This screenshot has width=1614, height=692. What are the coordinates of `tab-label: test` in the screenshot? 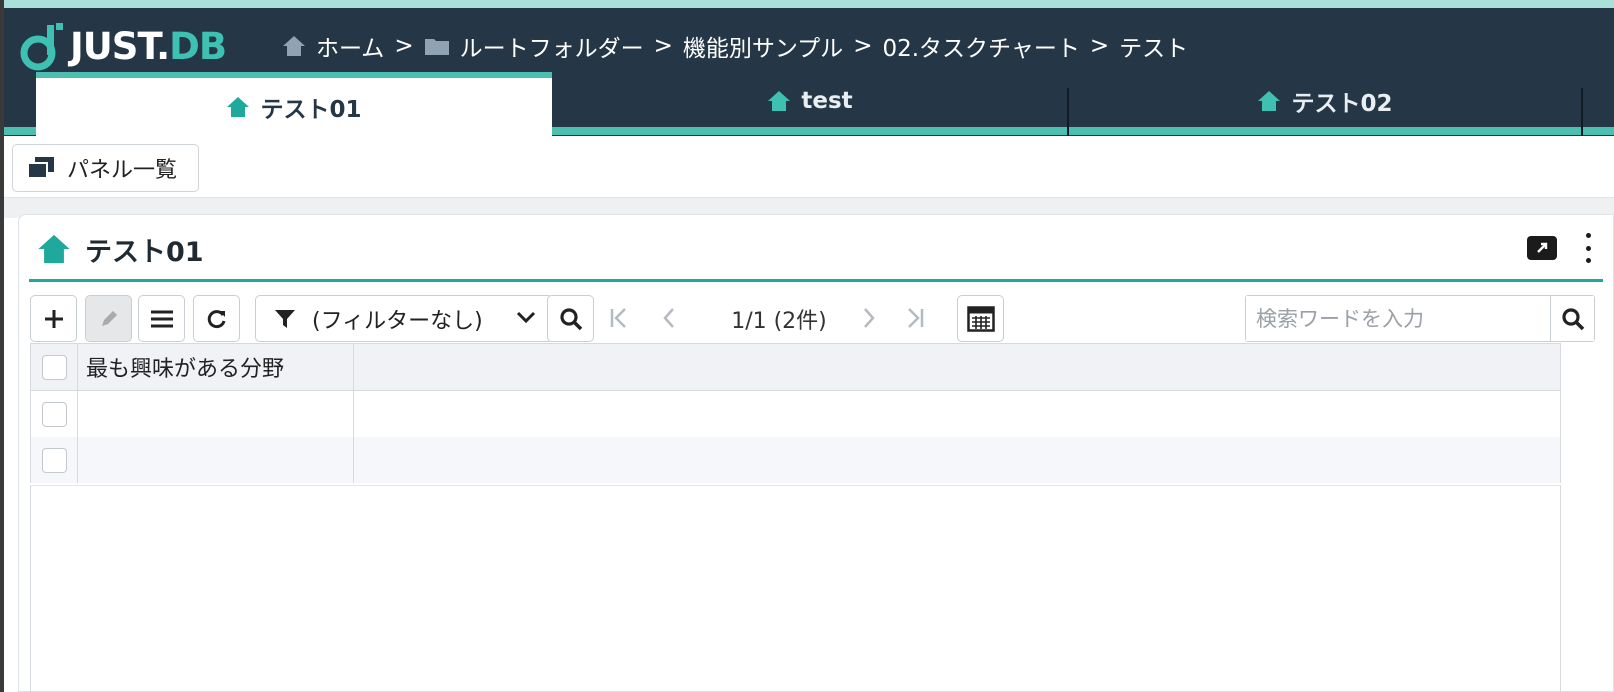 It's located at (827, 101).